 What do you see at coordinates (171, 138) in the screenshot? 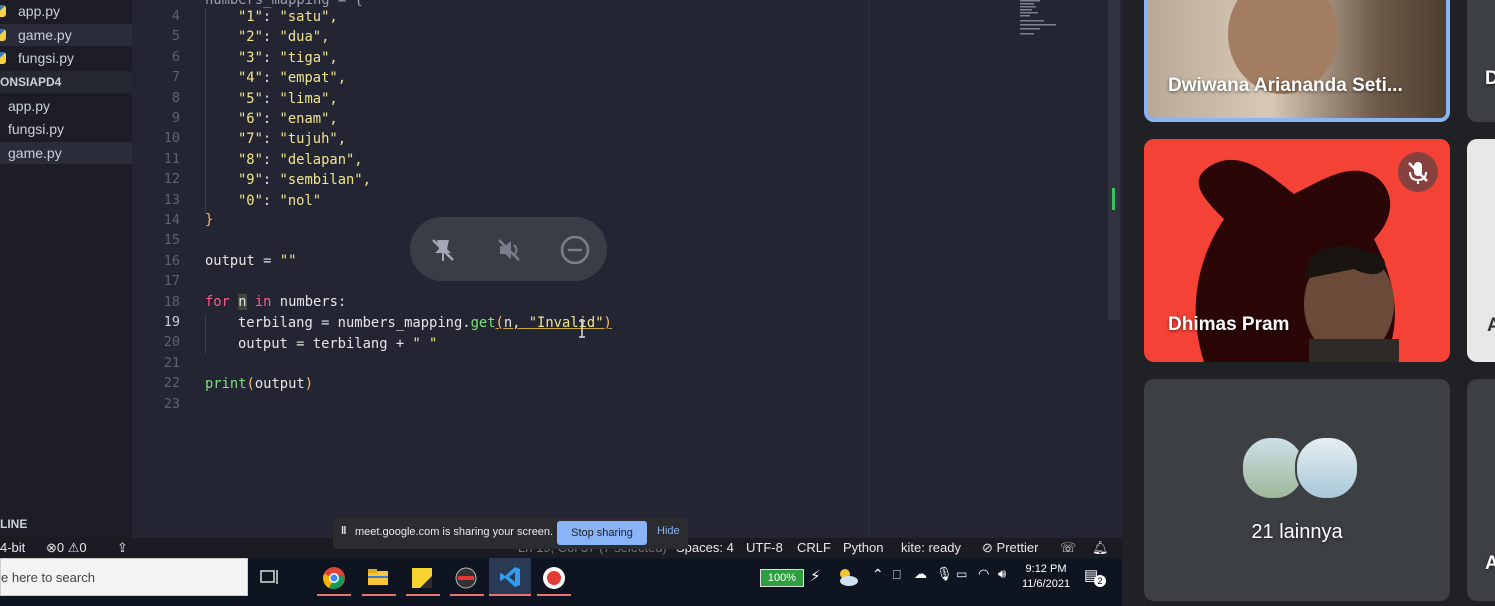
I see `line-number: 10` at bounding box center [171, 138].